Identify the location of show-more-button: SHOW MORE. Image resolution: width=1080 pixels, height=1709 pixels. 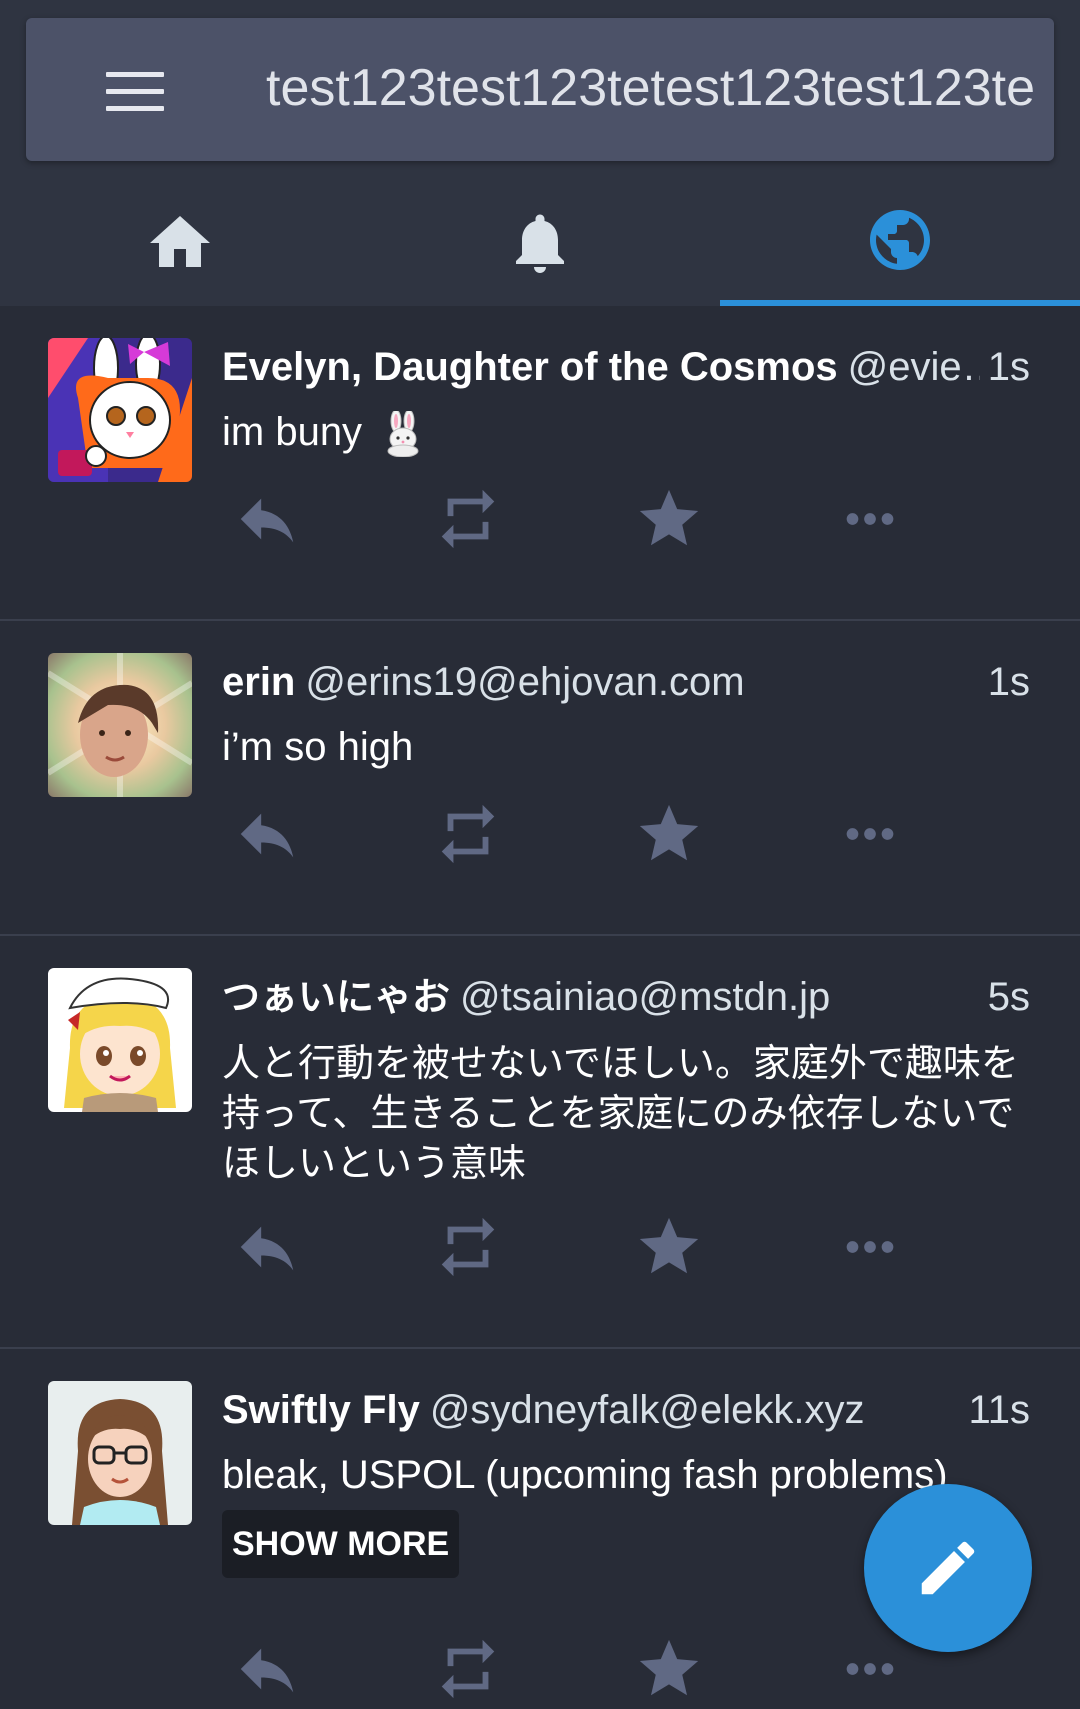
(341, 1544).